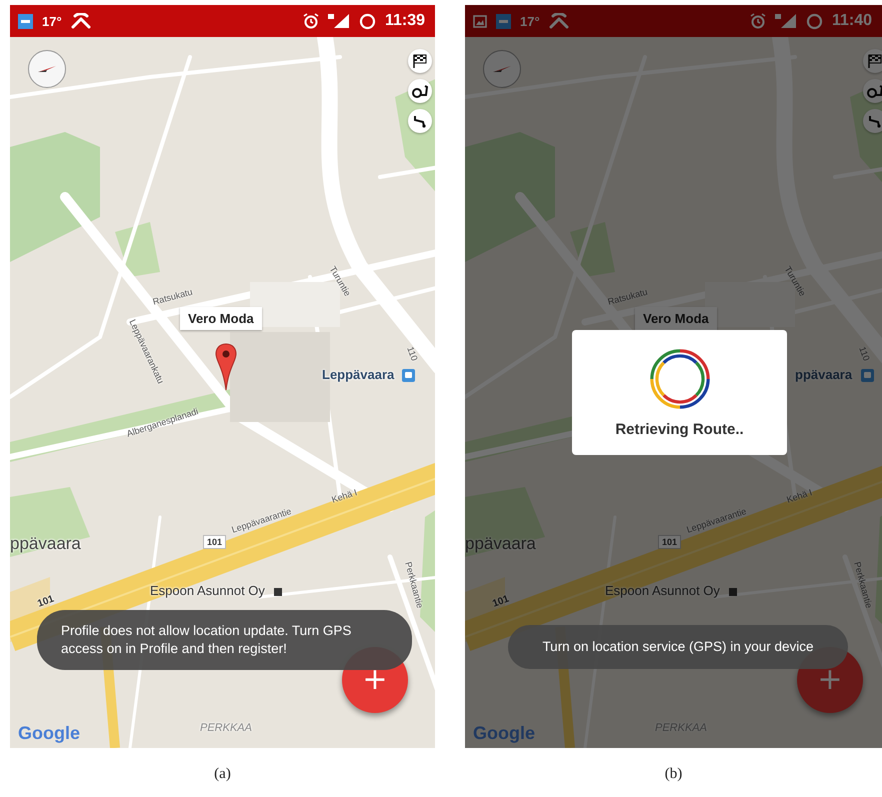 This screenshot has width=882, height=797. I want to click on figure-caption: (b), so click(674, 774).